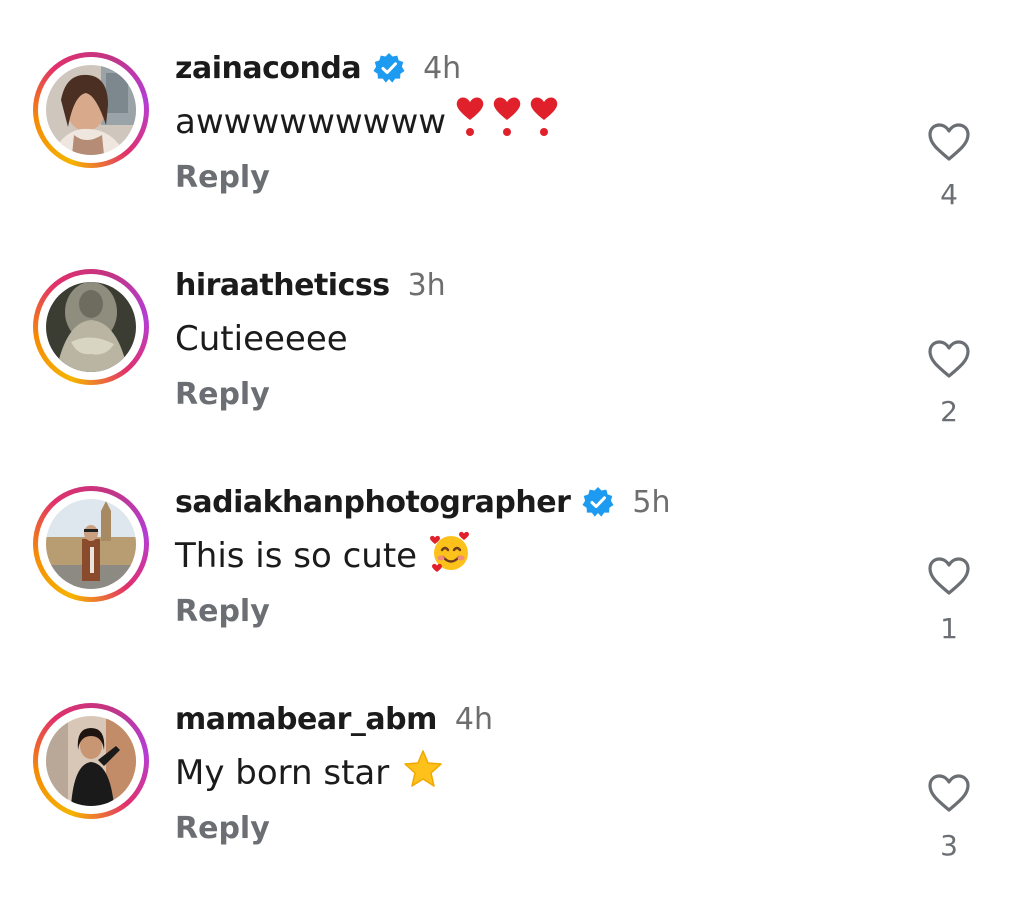 The height and width of the screenshot is (903, 1024). I want to click on like-count: 1, so click(949, 628).